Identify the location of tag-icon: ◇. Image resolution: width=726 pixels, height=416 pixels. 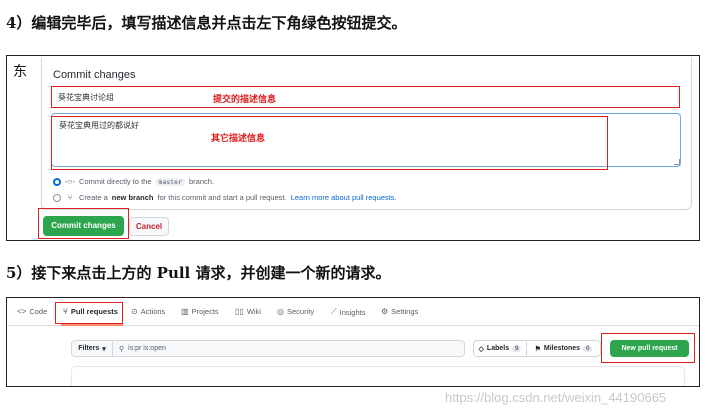
(481, 349).